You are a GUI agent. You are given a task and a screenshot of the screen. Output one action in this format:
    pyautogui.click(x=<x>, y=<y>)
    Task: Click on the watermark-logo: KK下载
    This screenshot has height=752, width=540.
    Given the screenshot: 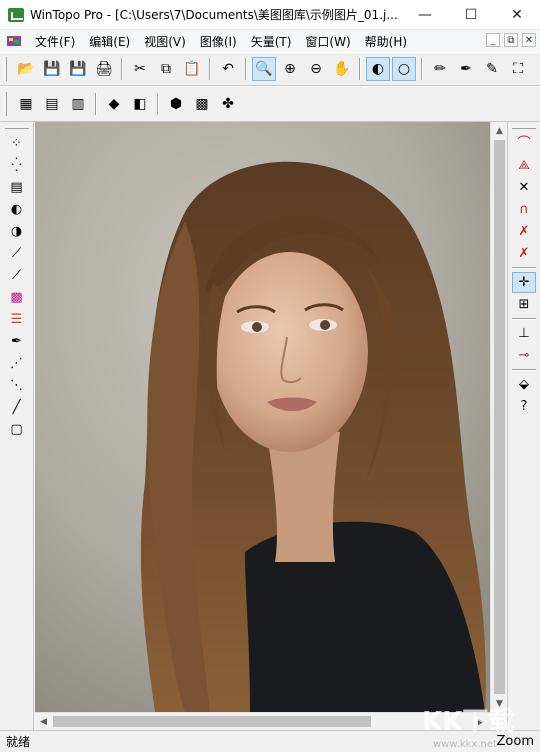 What is the action you would take?
    pyautogui.click(x=468, y=722)
    